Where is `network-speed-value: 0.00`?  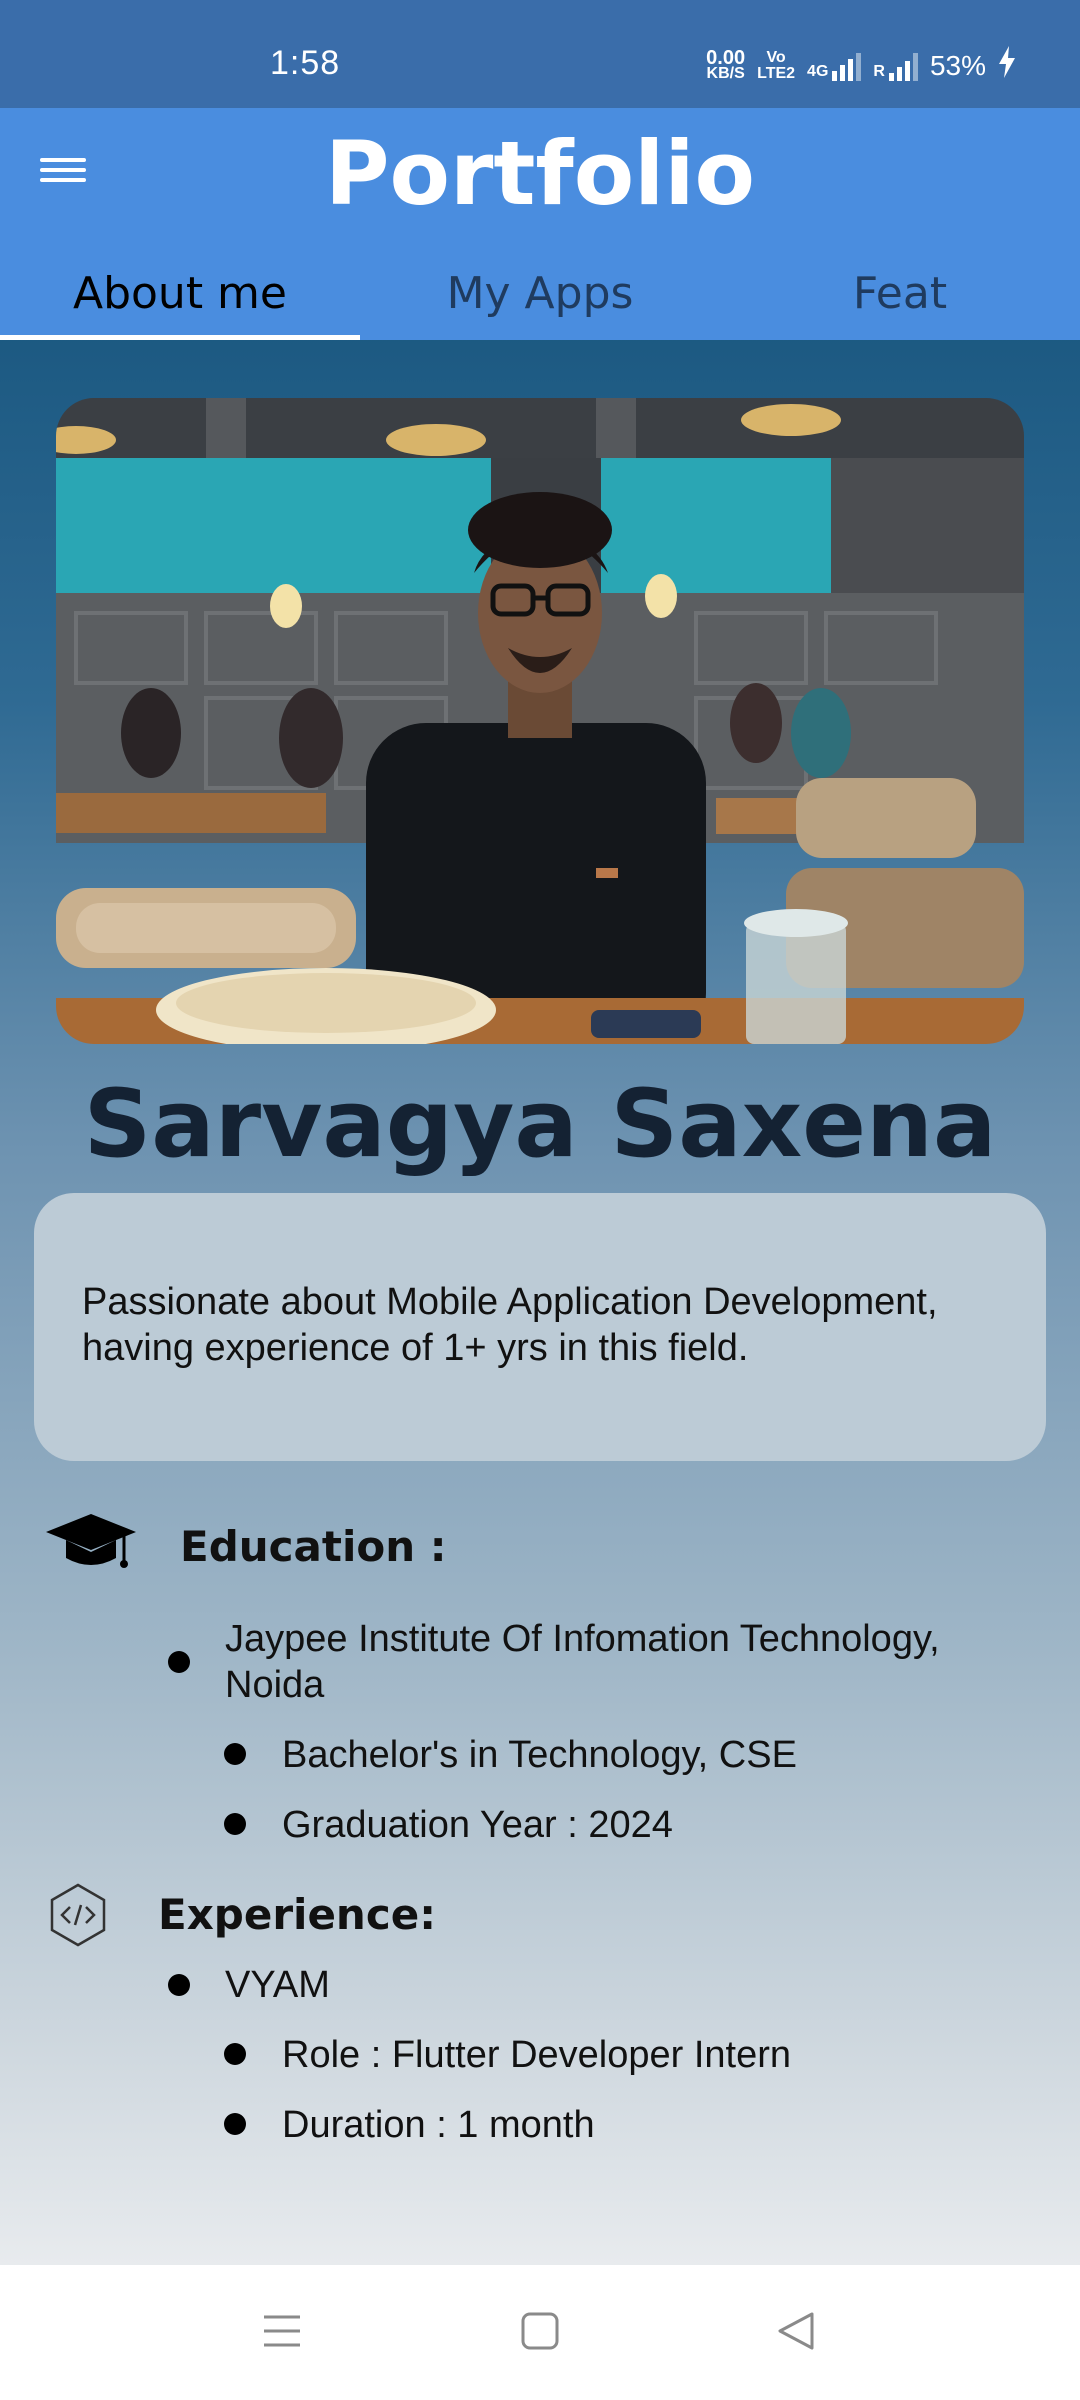 network-speed-value: 0.00 is located at coordinates (726, 57).